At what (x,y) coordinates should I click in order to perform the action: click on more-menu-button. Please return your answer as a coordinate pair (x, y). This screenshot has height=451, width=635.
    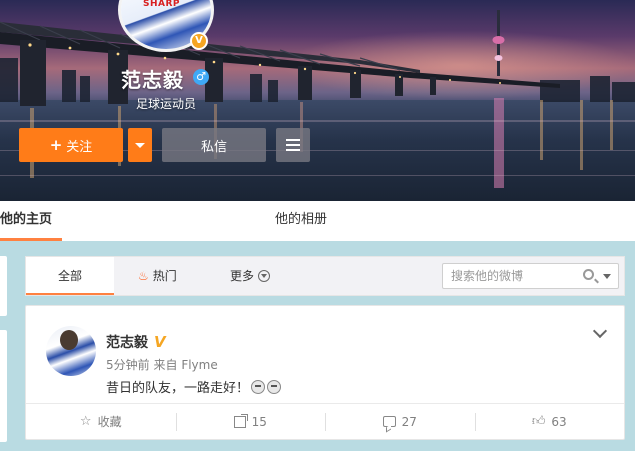
    Looking at the image, I should click on (293, 145).